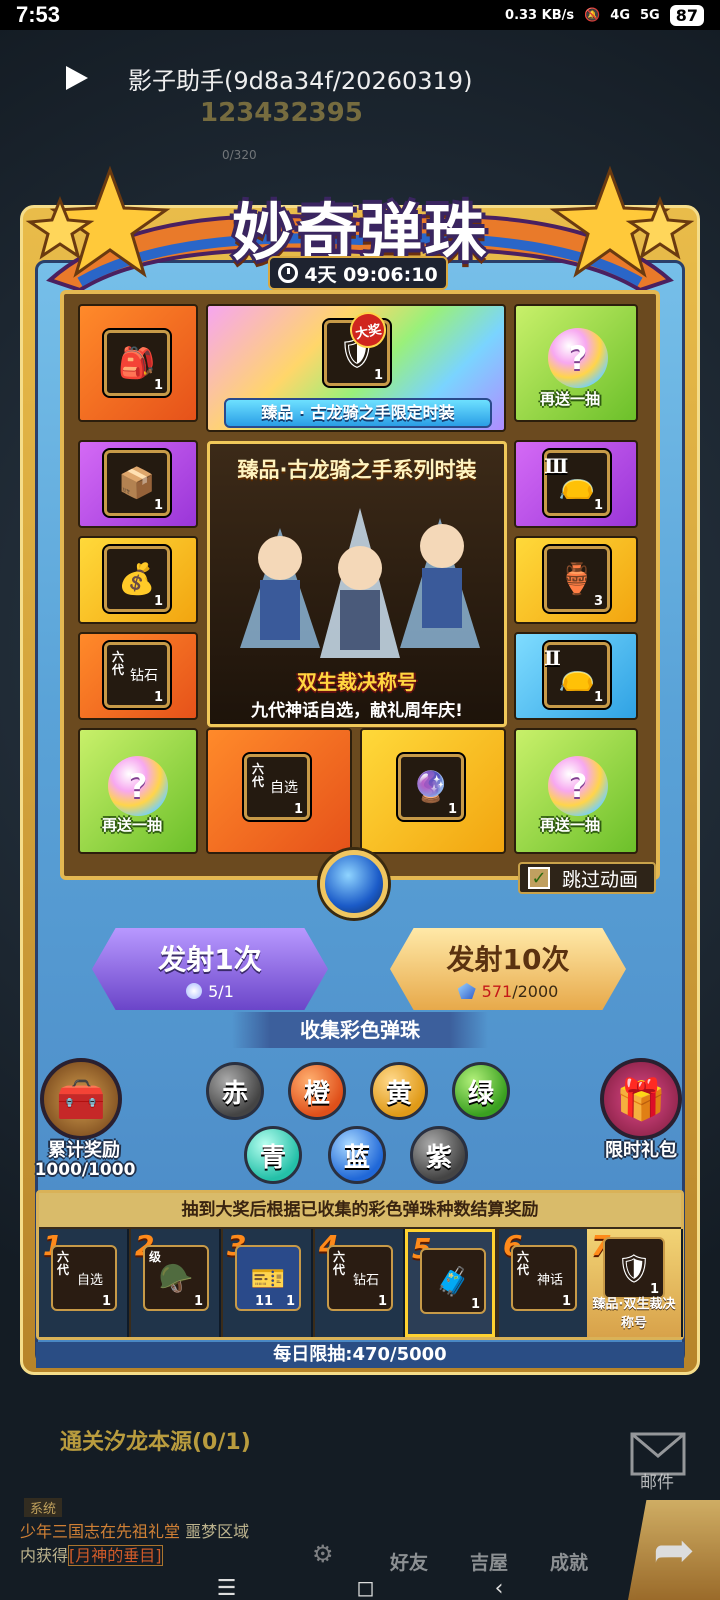 The height and width of the screenshot is (1600, 720). What do you see at coordinates (155, 1440) in the screenshot?
I see `quest-tracker: 通关汐龙本源(0/1)` at bounding box center [155, 1440].